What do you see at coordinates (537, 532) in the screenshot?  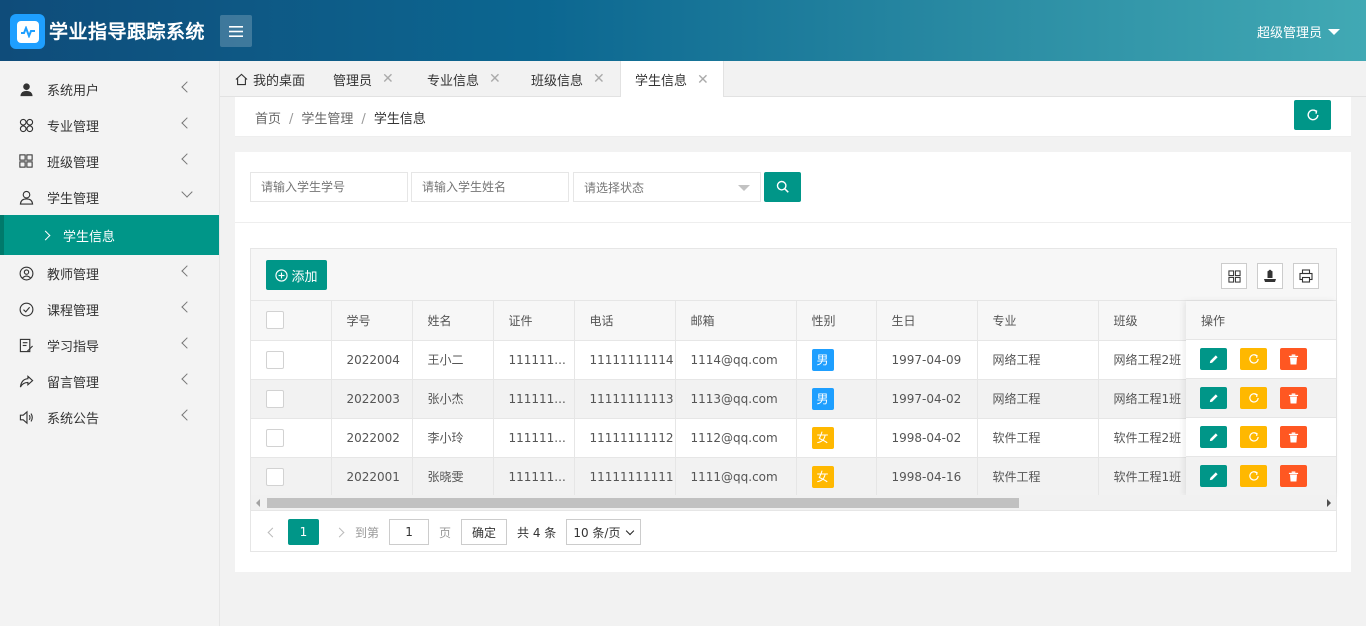 I see `total-count: 共 4 条` at bounding box center [537, 532].